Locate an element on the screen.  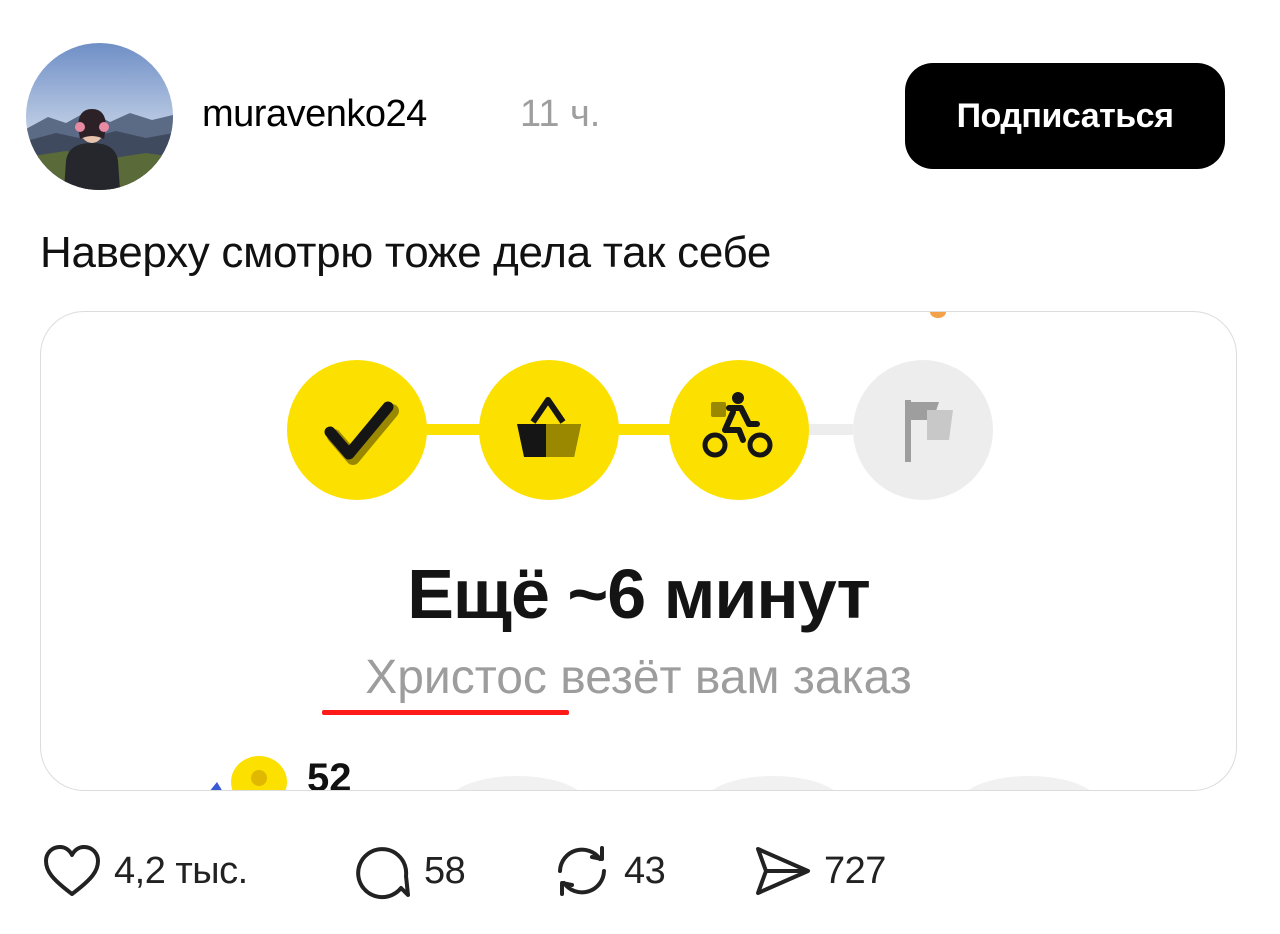
reposts-count: 43 is located at coordinates (645, 870).